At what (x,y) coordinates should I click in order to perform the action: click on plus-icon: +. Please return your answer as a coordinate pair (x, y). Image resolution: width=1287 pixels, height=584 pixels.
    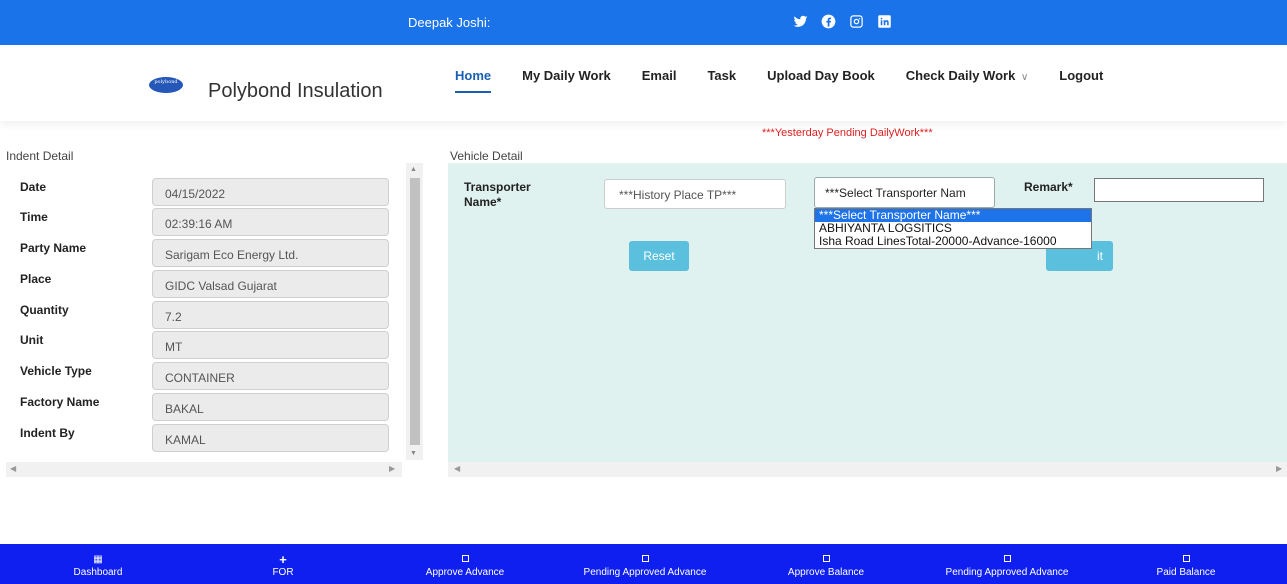
    Looking at the image, I should click on (283, 559).